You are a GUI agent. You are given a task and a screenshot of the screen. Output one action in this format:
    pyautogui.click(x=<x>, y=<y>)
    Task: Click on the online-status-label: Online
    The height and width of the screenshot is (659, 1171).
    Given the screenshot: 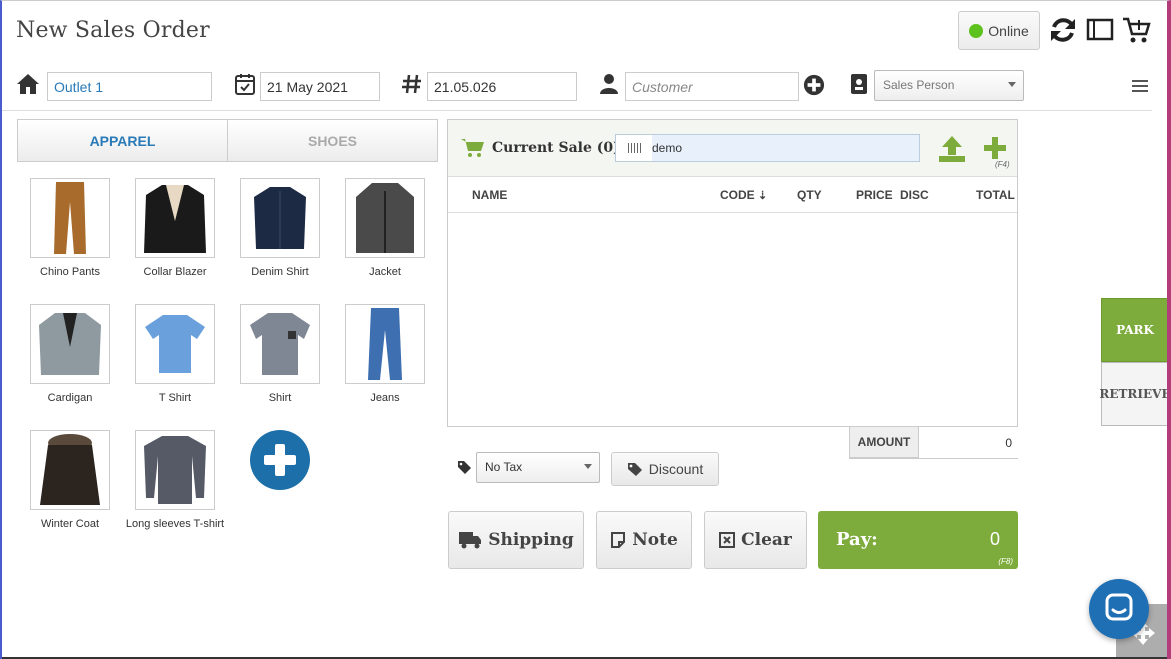 What is the action you would take?
    pyautogui.click(x=1008, y=30)
    